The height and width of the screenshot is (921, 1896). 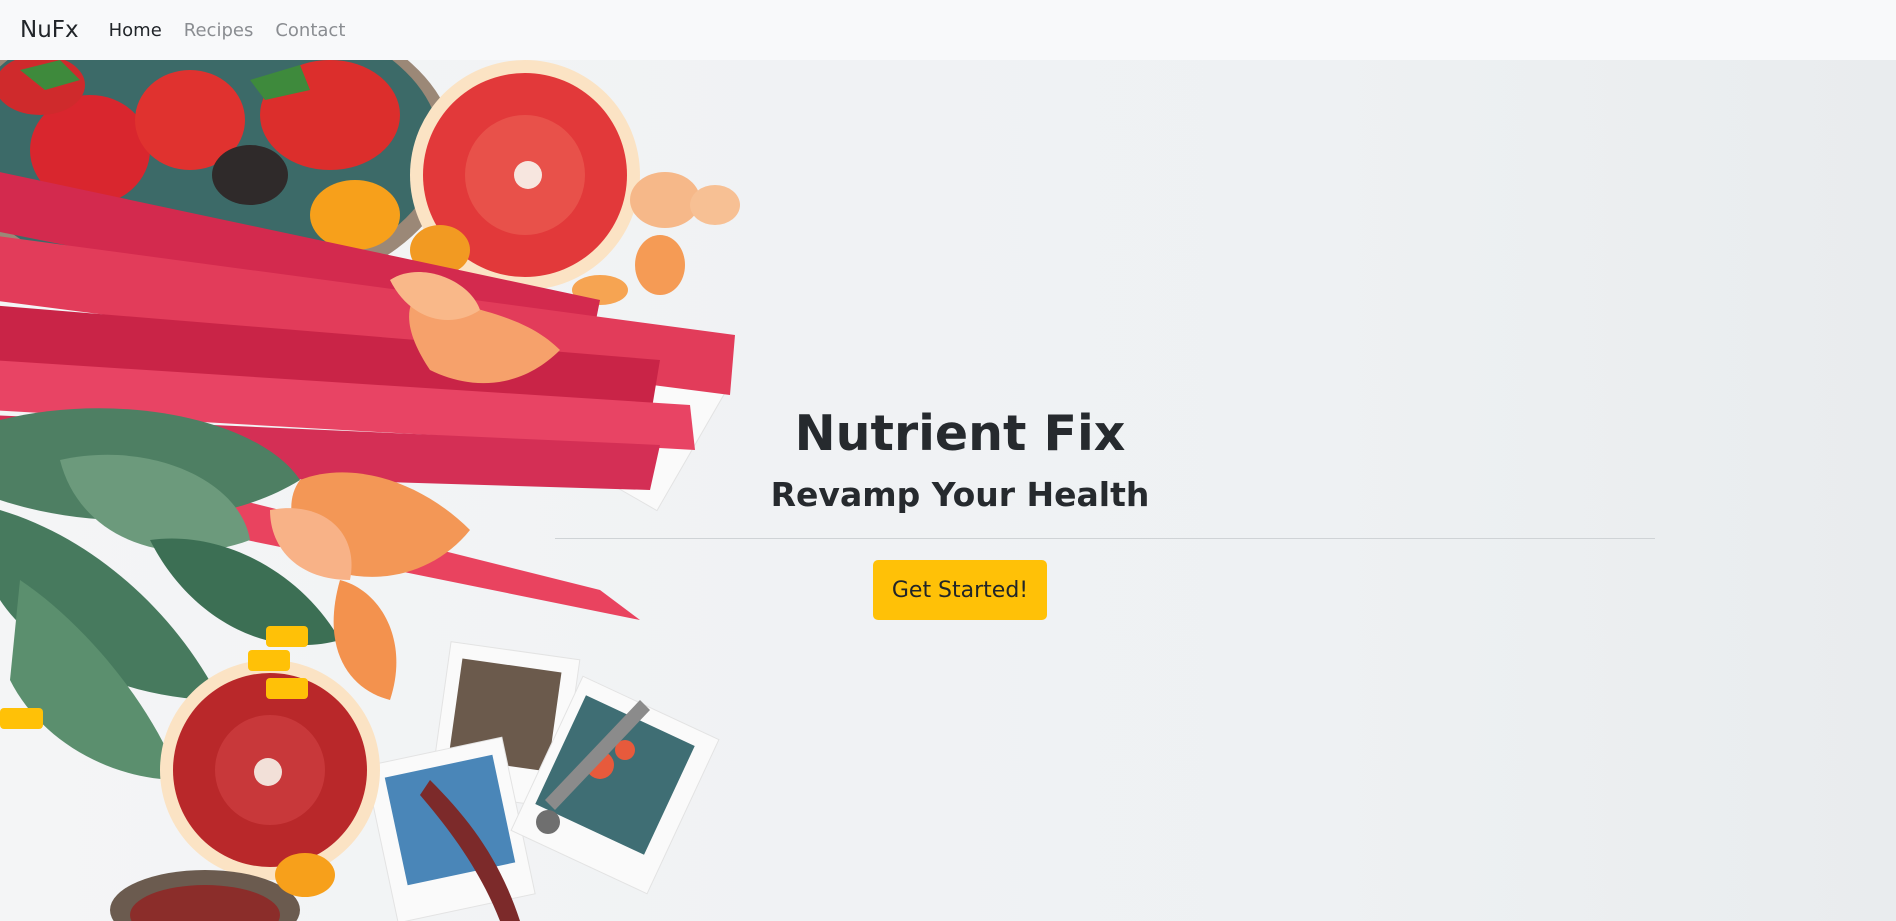 What do you see at coordinates (49, 30) in the screenshot?
I see `brand-logo-link: NuFx` at bounding box center [49, 30].